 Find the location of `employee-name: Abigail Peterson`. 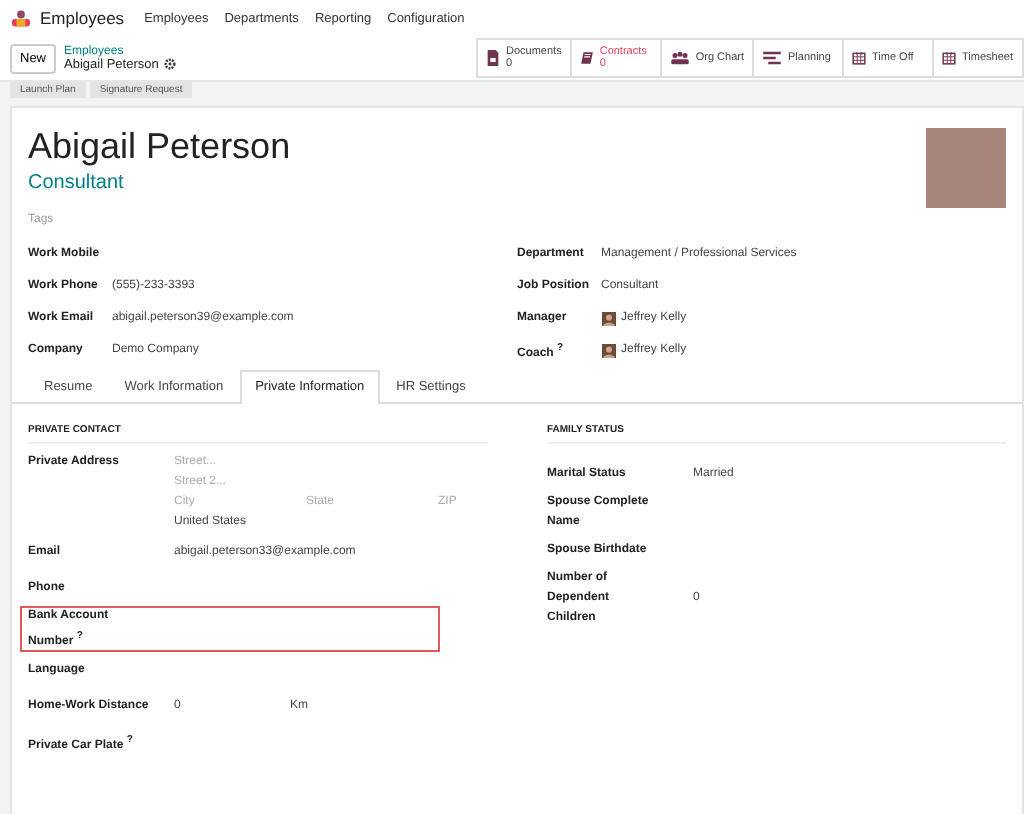

employee-name: Abigail Peterson is located at coordinates (159, 146).